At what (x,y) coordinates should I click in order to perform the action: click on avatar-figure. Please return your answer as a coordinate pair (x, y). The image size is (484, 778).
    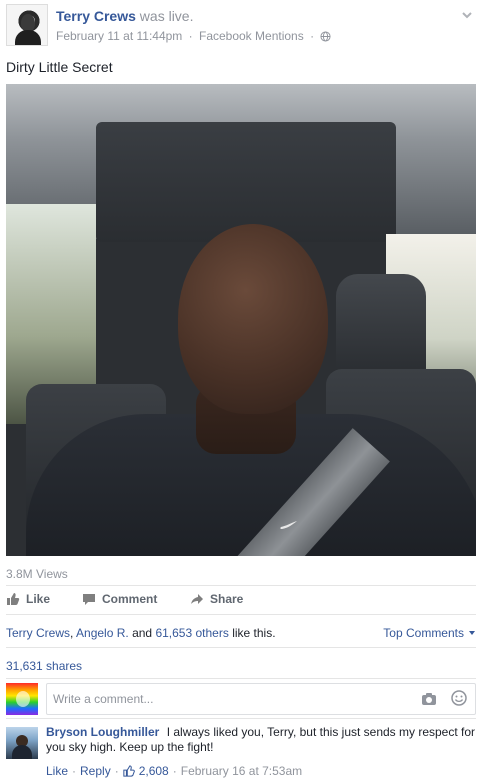
    Looking at the image, I should click on (23, 699).